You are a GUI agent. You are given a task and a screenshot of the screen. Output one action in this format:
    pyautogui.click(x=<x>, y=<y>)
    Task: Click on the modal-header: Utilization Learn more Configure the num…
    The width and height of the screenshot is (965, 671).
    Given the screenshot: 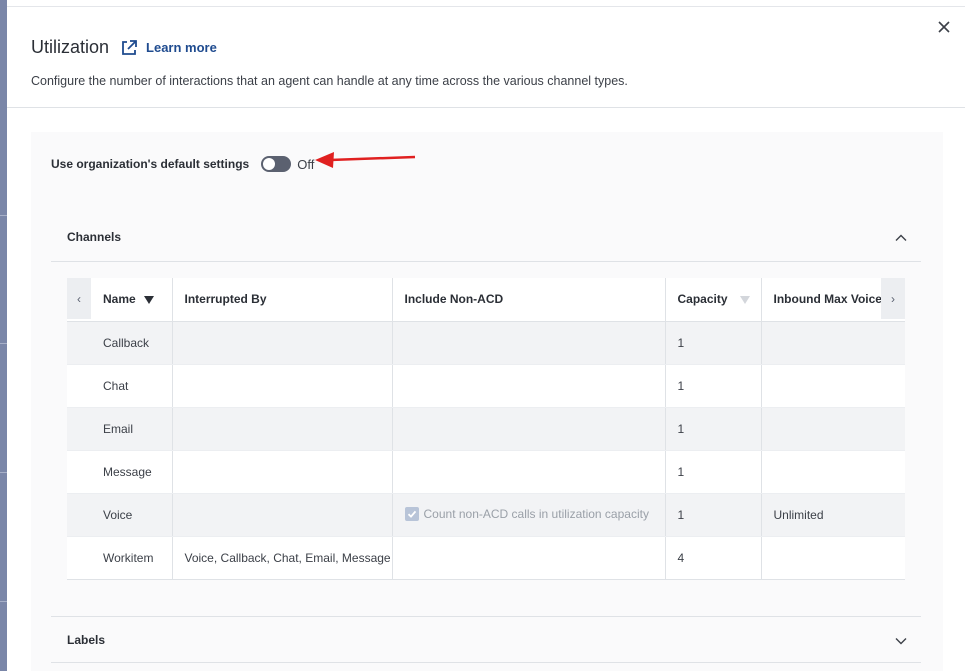 What is the action you would take?
    pyautogui.click(x=486, y=57)
    